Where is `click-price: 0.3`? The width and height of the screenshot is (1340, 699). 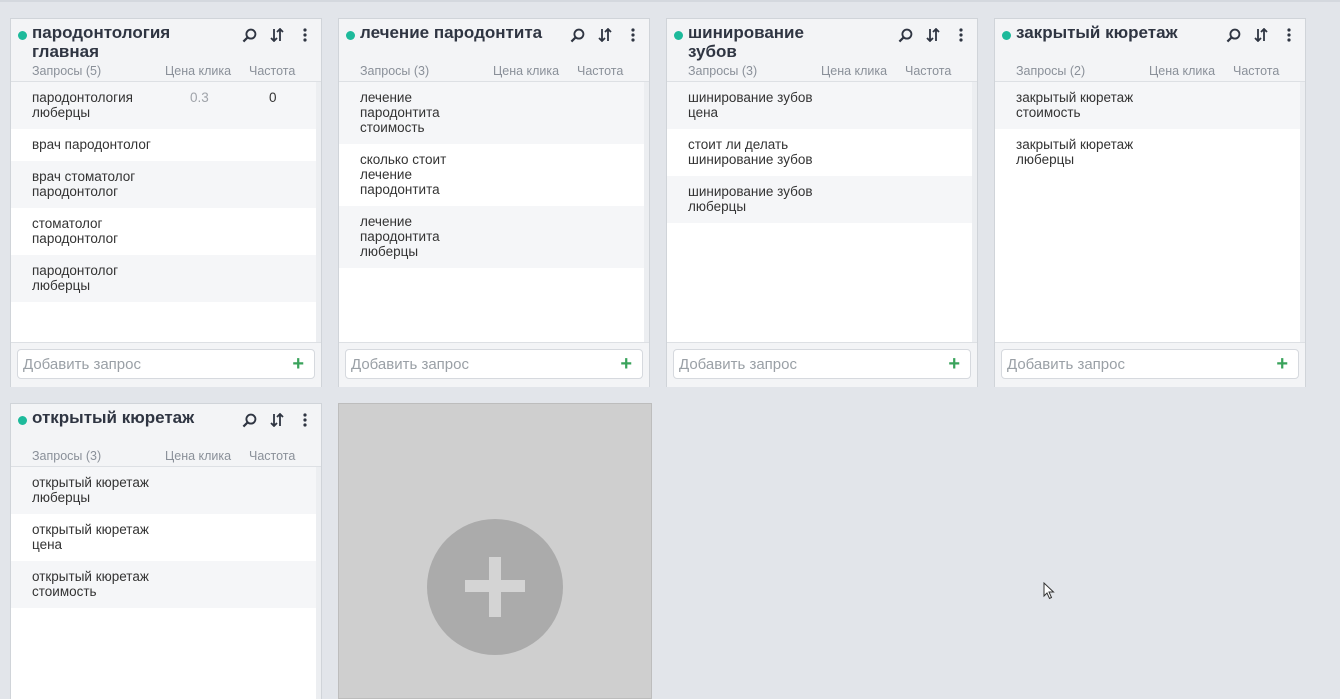 click-price: 0.3 is located at coordinates (199, 97).